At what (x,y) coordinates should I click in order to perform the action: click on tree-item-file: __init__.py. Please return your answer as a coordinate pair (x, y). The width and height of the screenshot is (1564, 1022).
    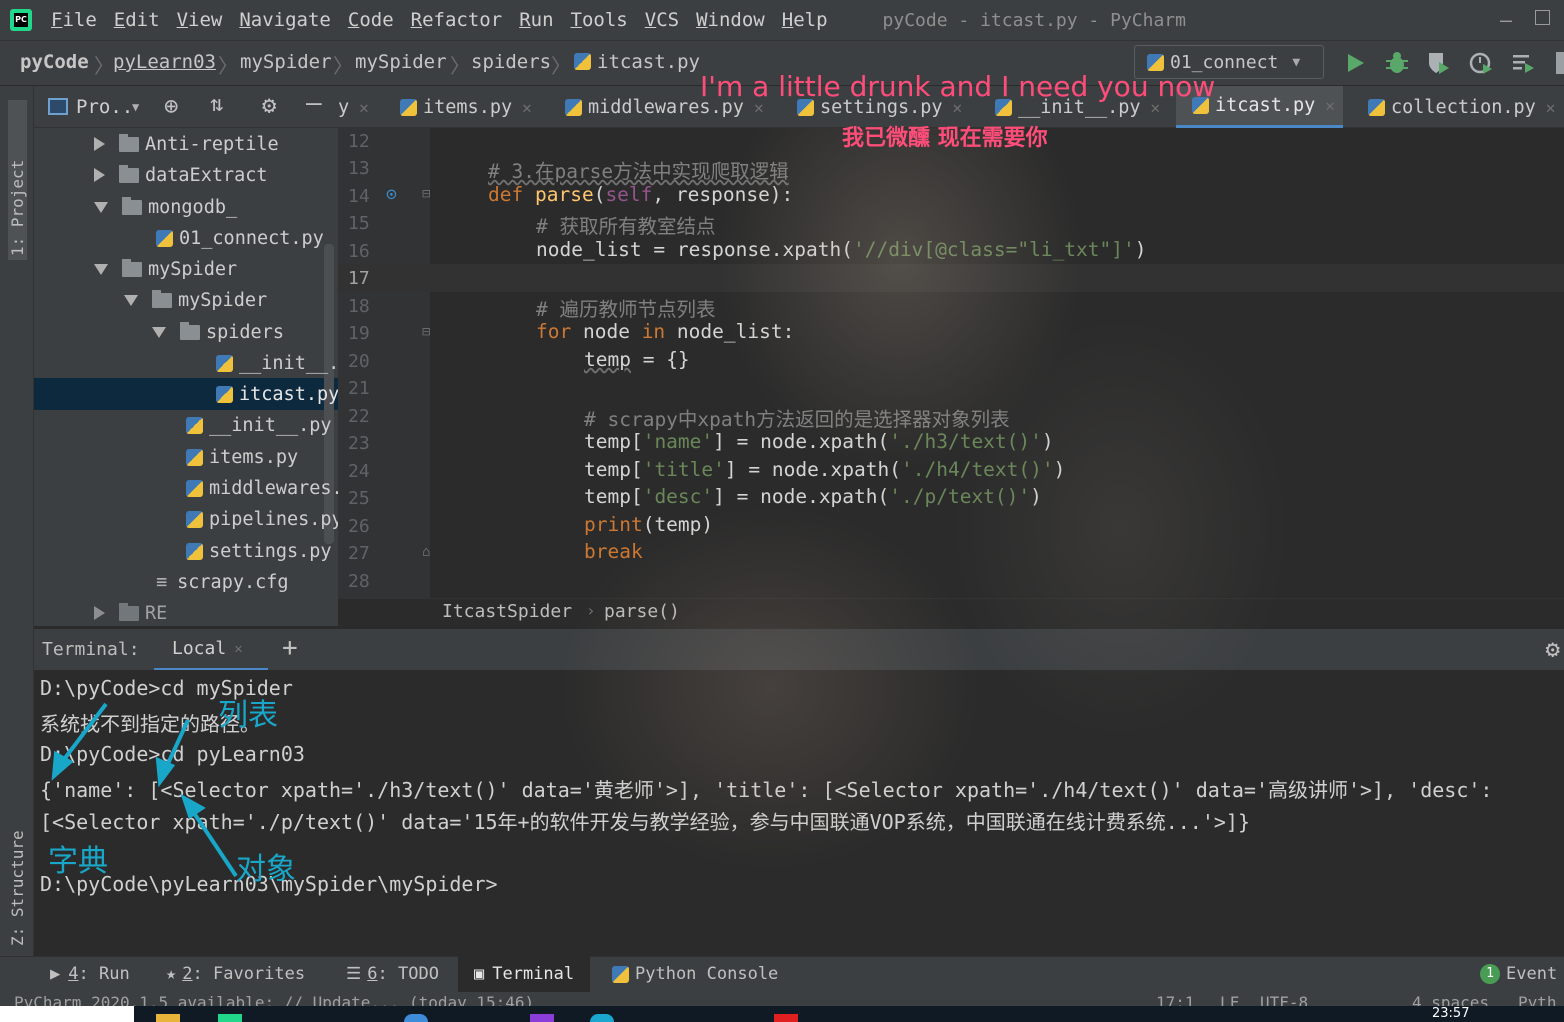
    Looking at the image, I should click on (259, 425).